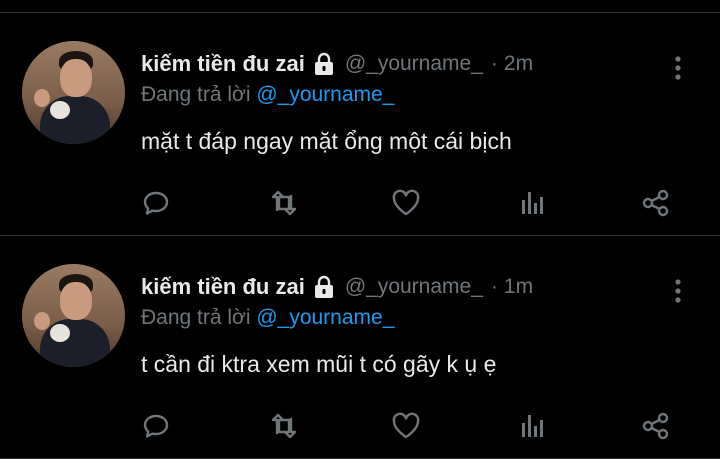 Image resolution: width=720 pixels, height=459 pixels. I want to click on tweet-text: t cần đi ktra xem mũi t có gãy k ụ ẹ, so click(319, 364).